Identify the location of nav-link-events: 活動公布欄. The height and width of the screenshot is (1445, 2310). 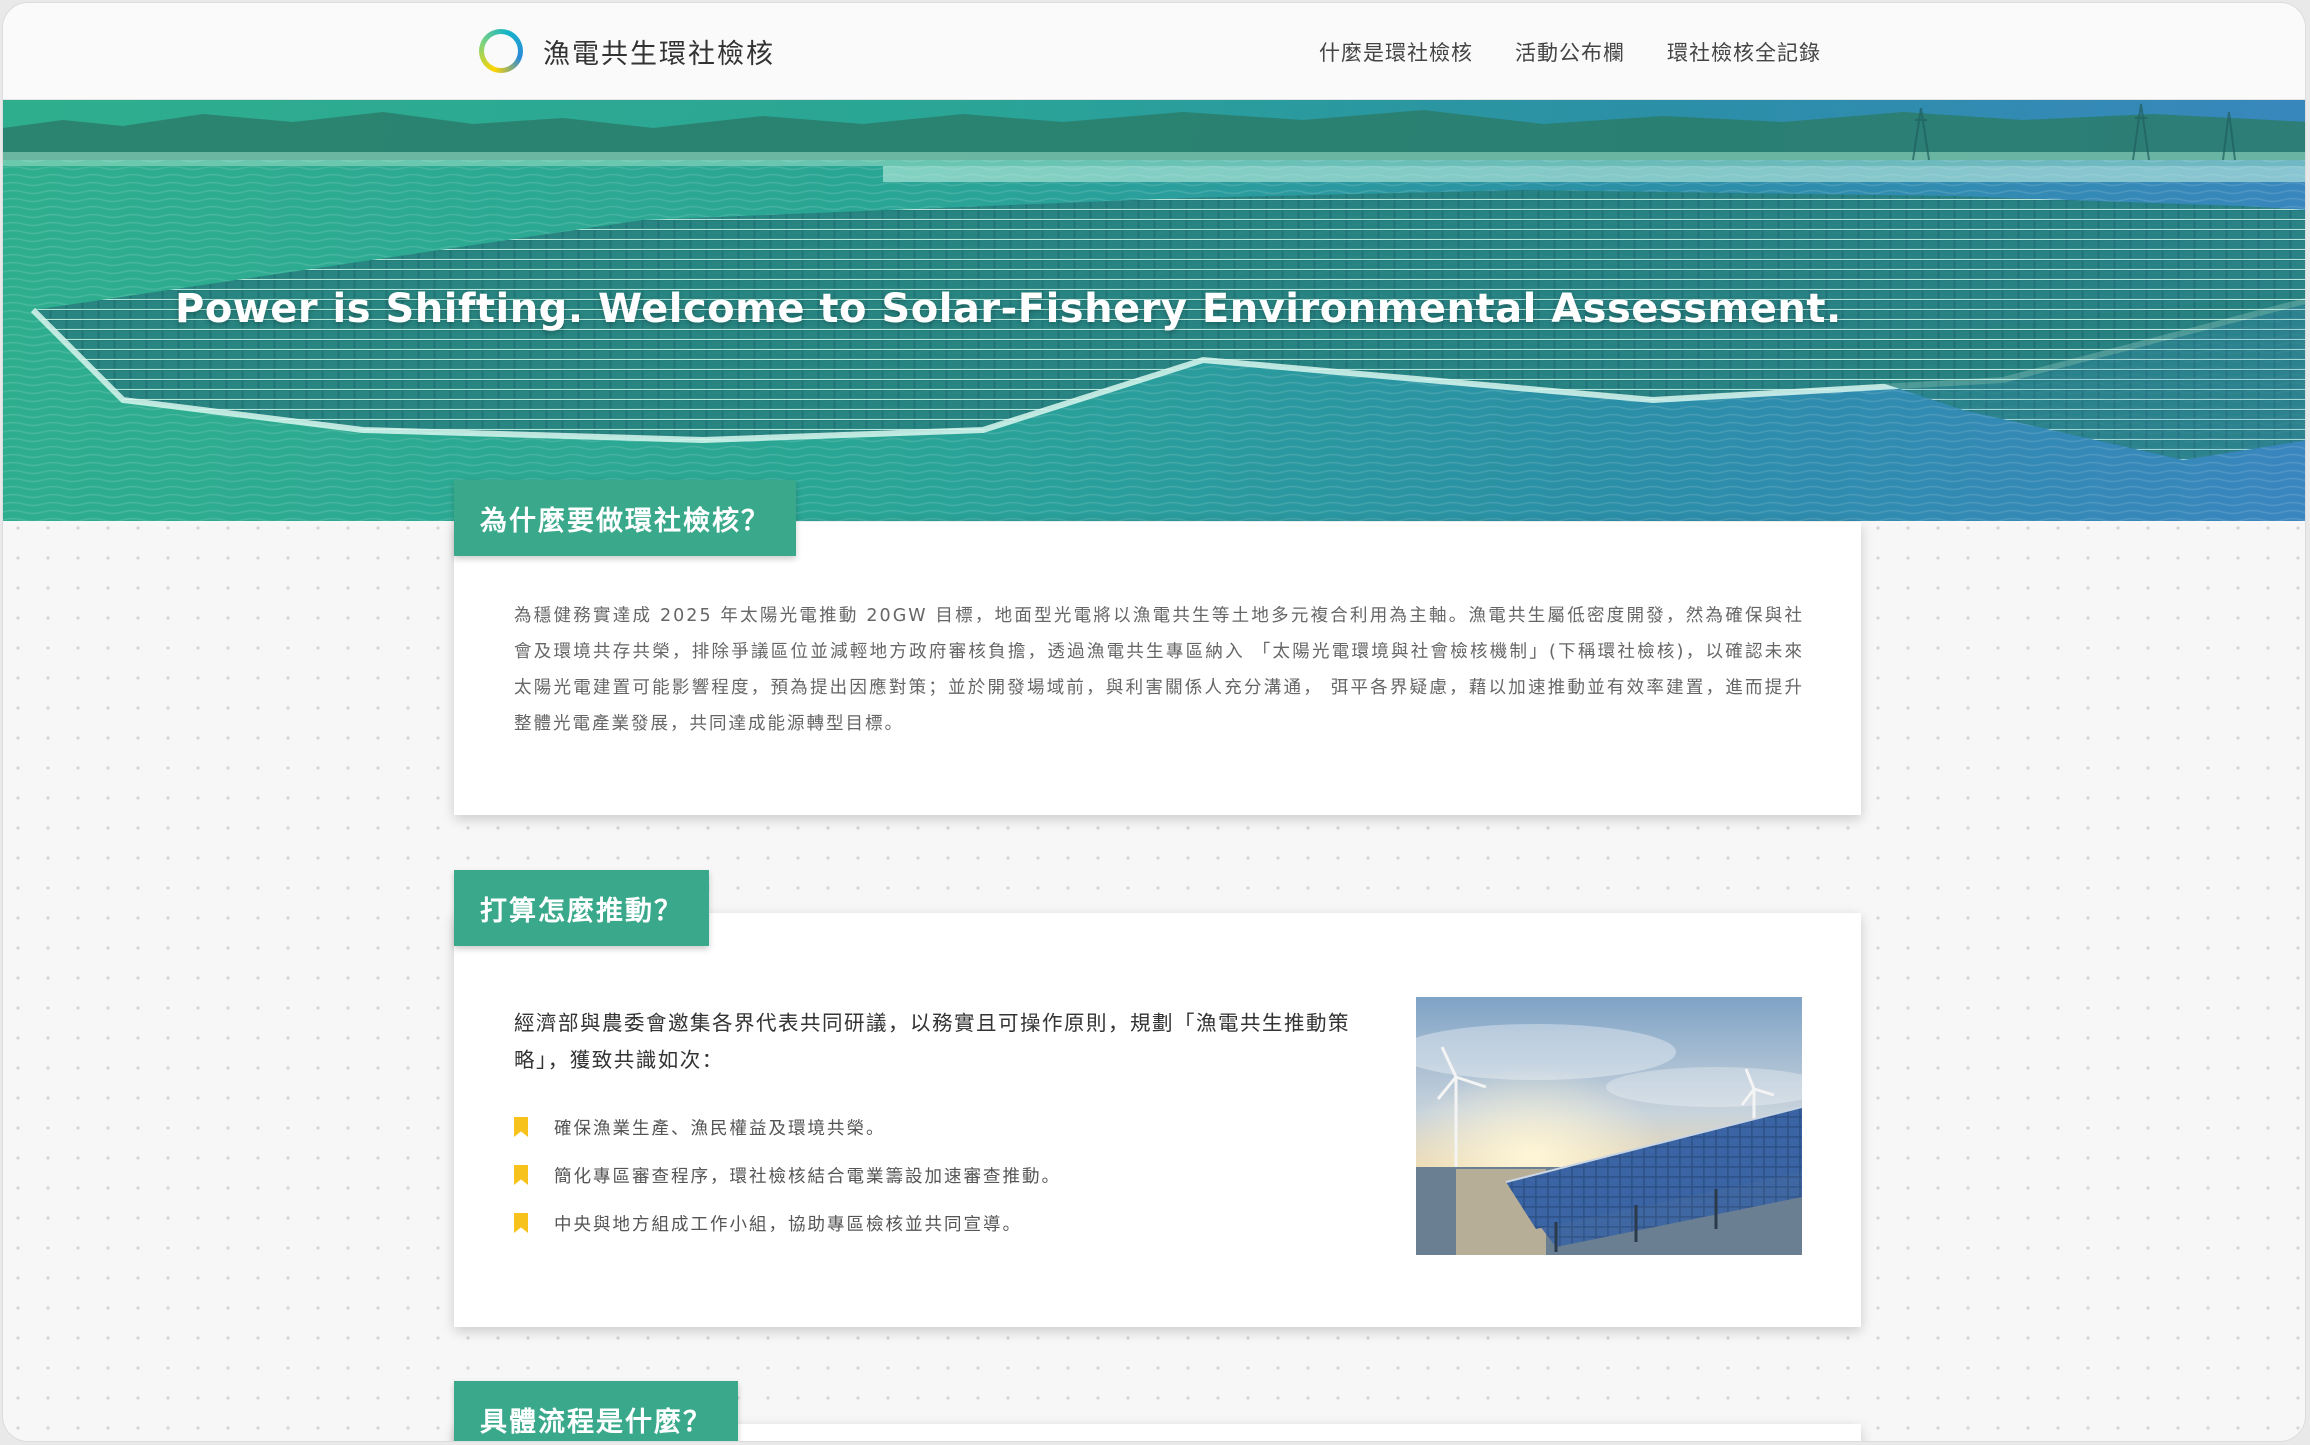
(1570, 52).